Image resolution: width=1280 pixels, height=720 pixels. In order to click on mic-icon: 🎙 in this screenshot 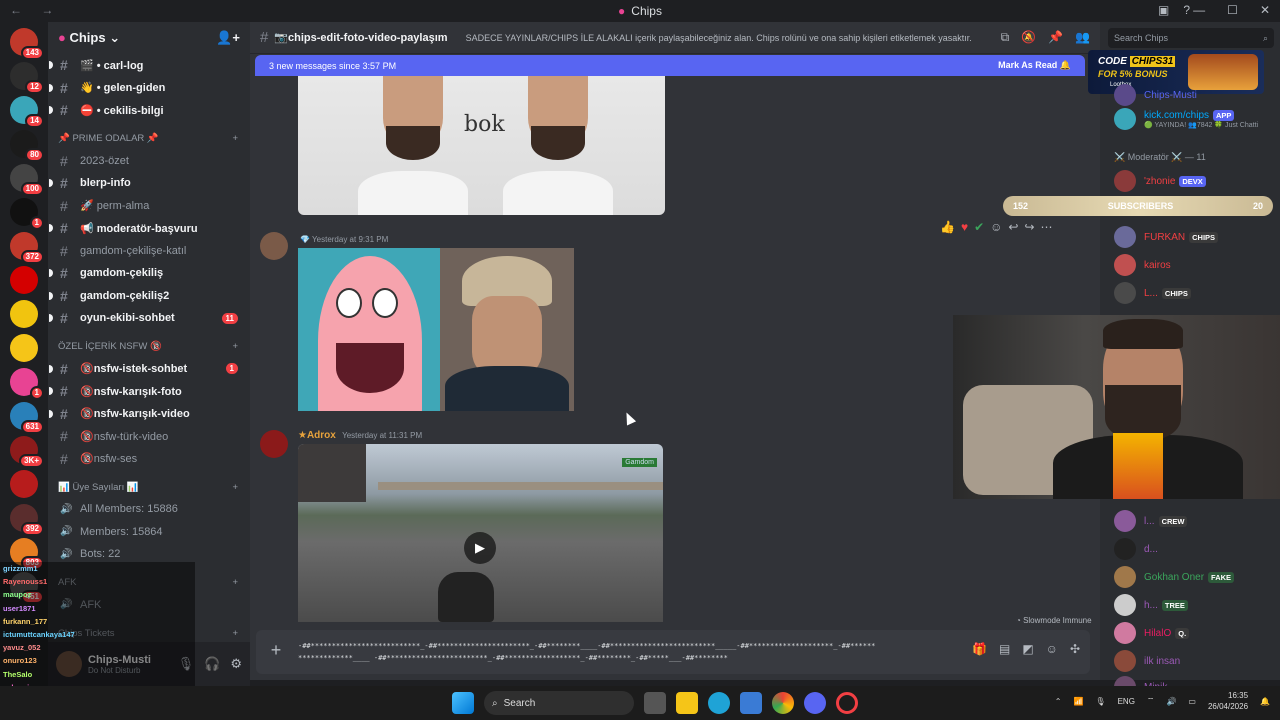, I will do `click(1100, 701)`.